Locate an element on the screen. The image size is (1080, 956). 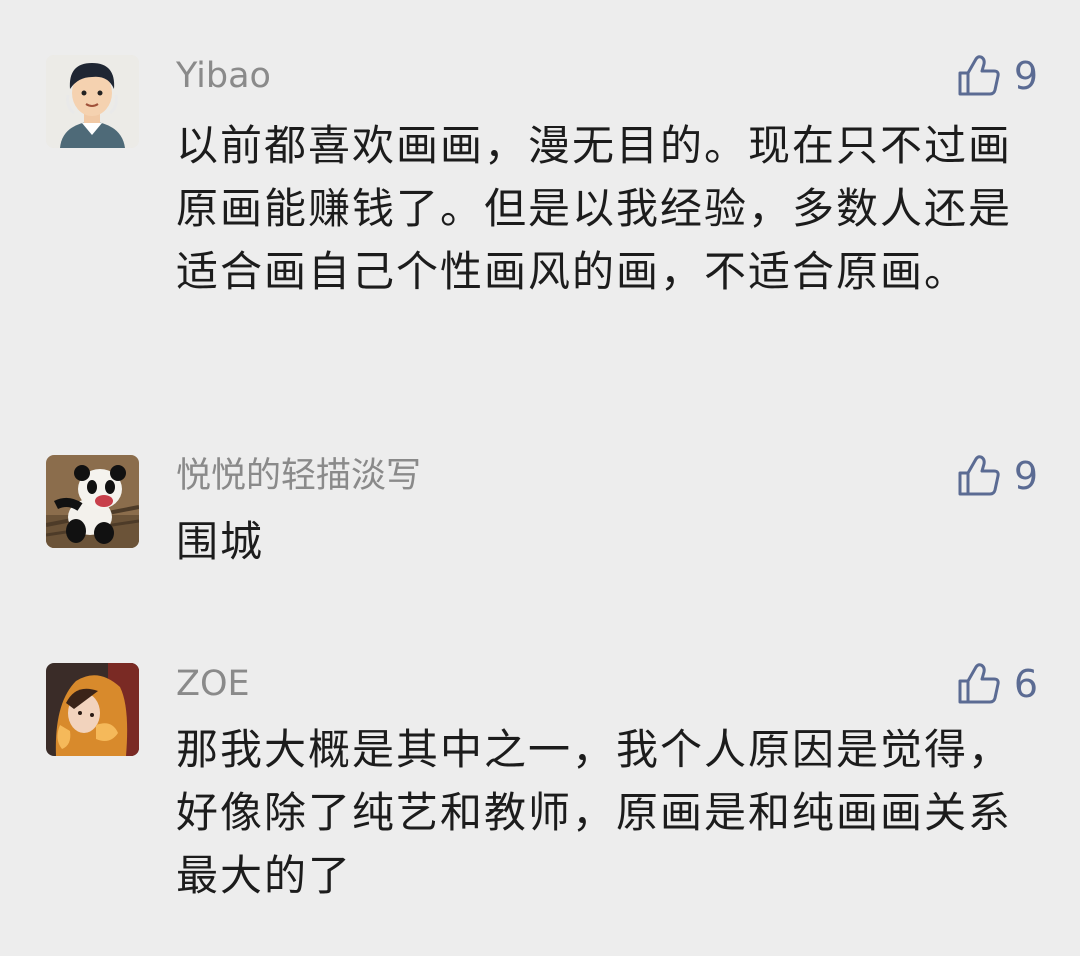
avatar-cartoon-boy-image is located at coordinates (92, 101).